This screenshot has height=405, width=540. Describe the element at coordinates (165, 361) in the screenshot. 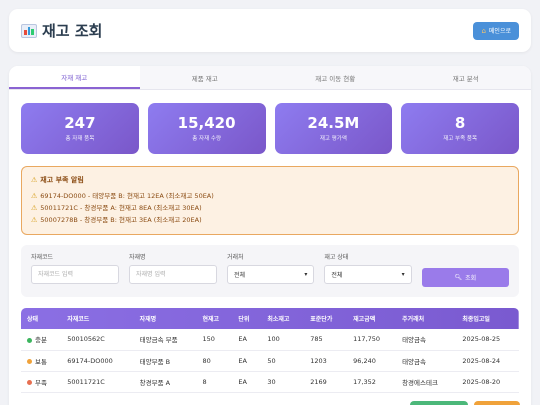

I see `name-cell: 태양부품 B` at that location.